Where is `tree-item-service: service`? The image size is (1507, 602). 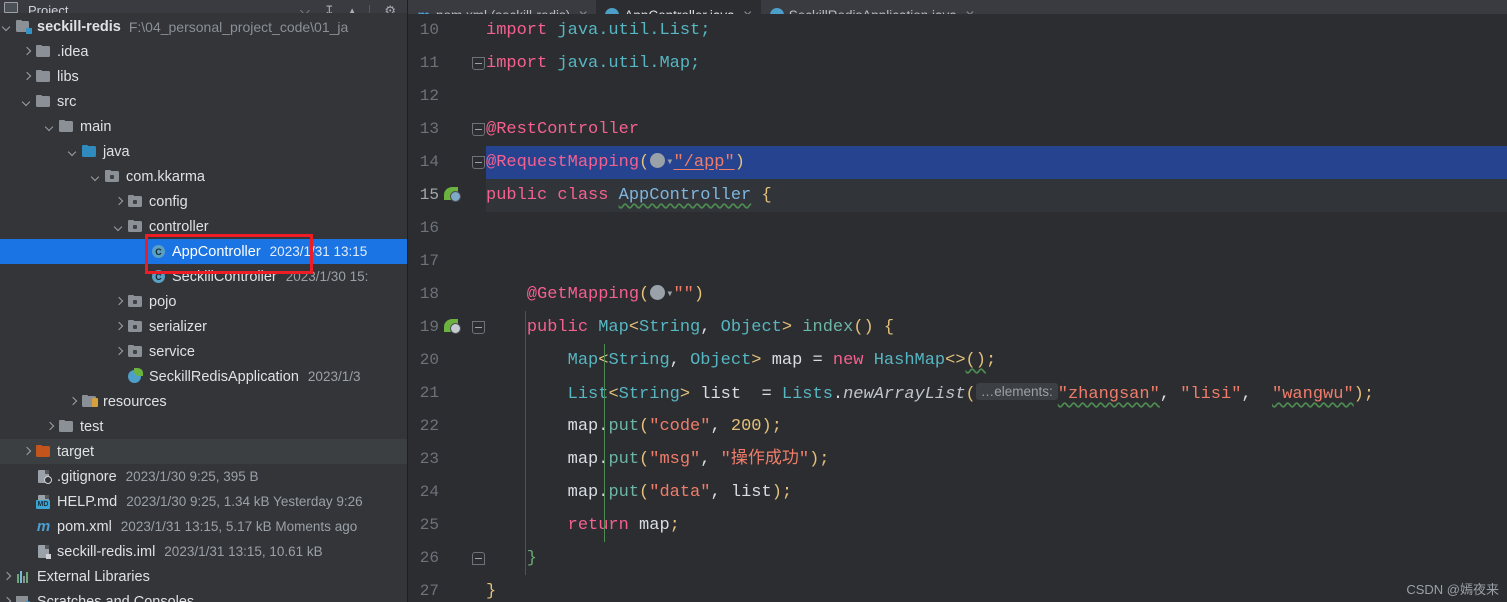
tree-item-service: service is located at coordinates (204, 351).